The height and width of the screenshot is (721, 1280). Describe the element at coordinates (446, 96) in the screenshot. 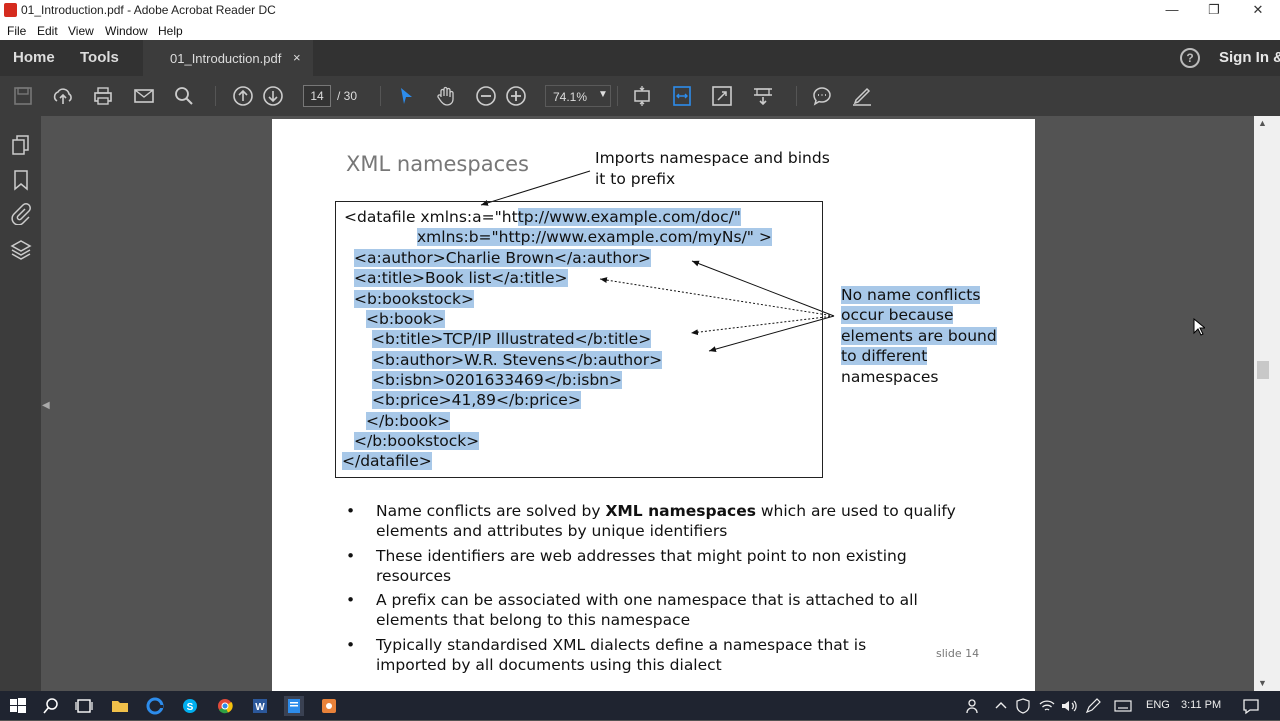

I see `hand-icon` at that location.